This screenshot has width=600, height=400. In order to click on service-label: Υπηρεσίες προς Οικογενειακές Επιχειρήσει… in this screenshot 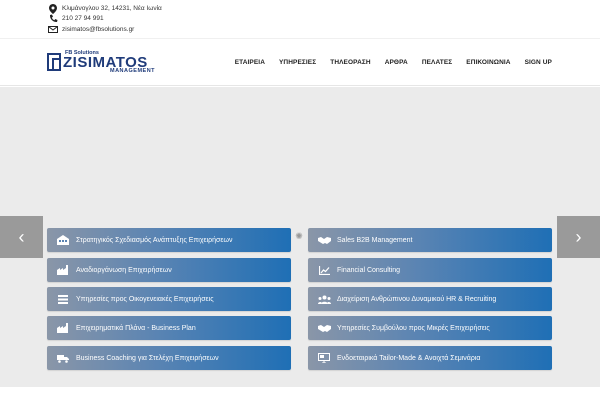, I will do `click(145, 299)`.